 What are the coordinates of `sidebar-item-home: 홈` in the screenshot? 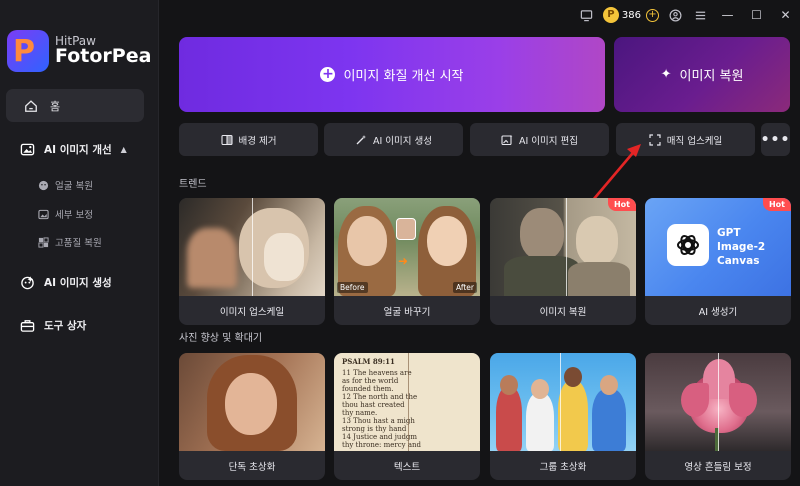 It's located at (75, 105).